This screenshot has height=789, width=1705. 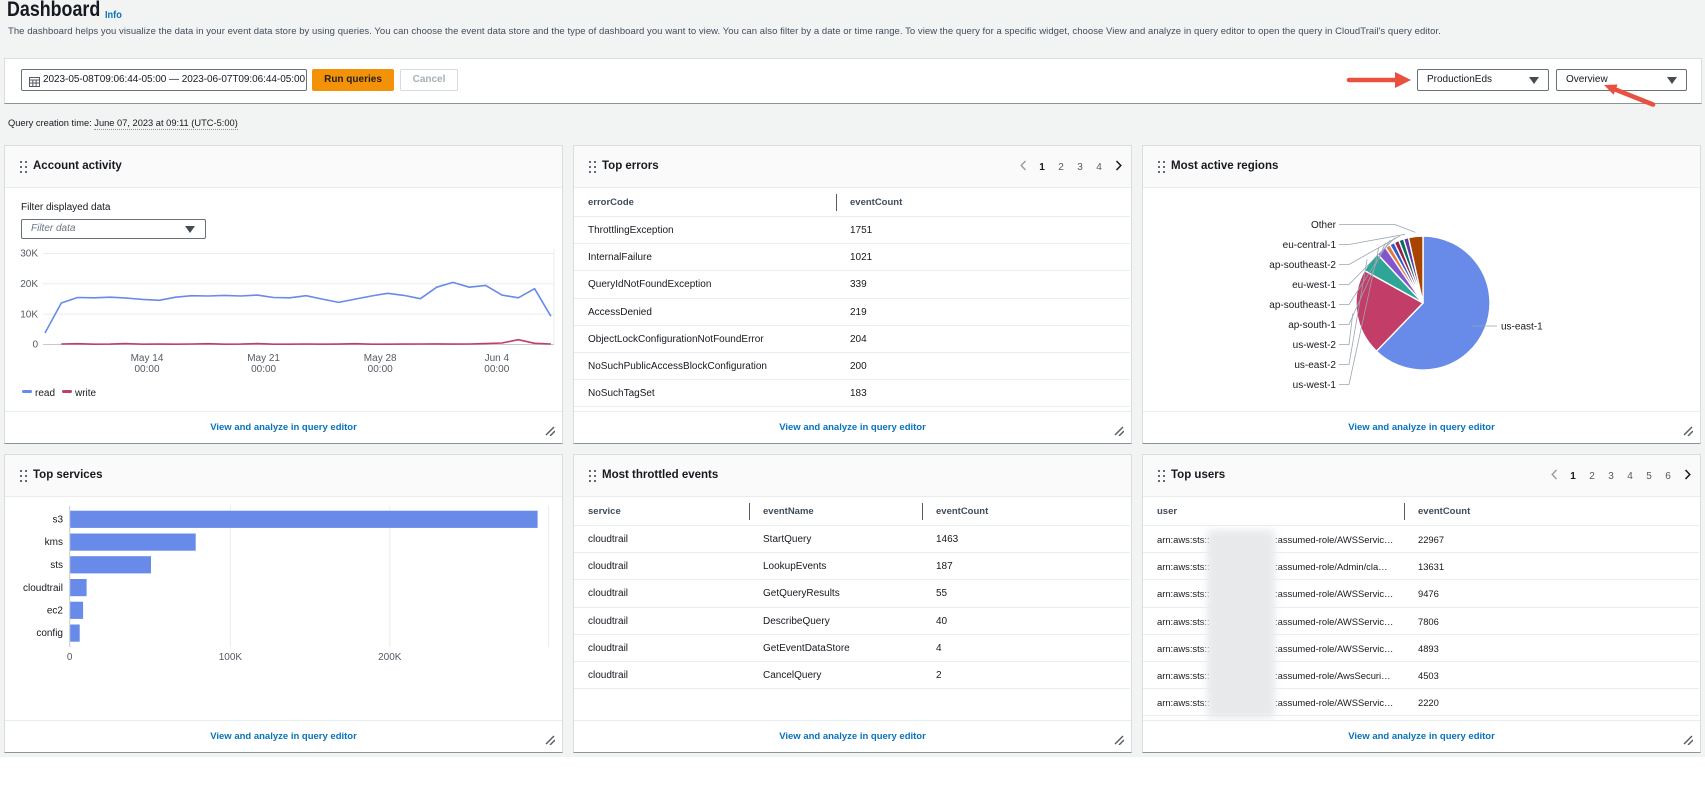 I want to click on svg-text: 30K, so click(x=29, y=254).